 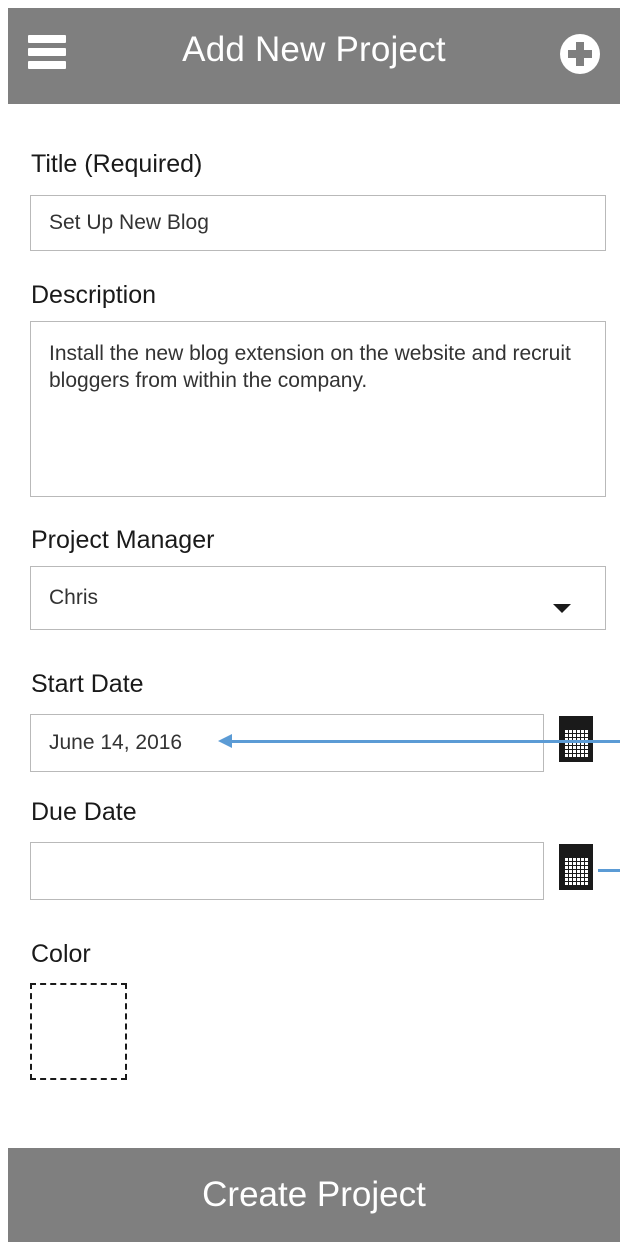 I want to click on project-manager-value: Chris, so click(x=74, y=597).